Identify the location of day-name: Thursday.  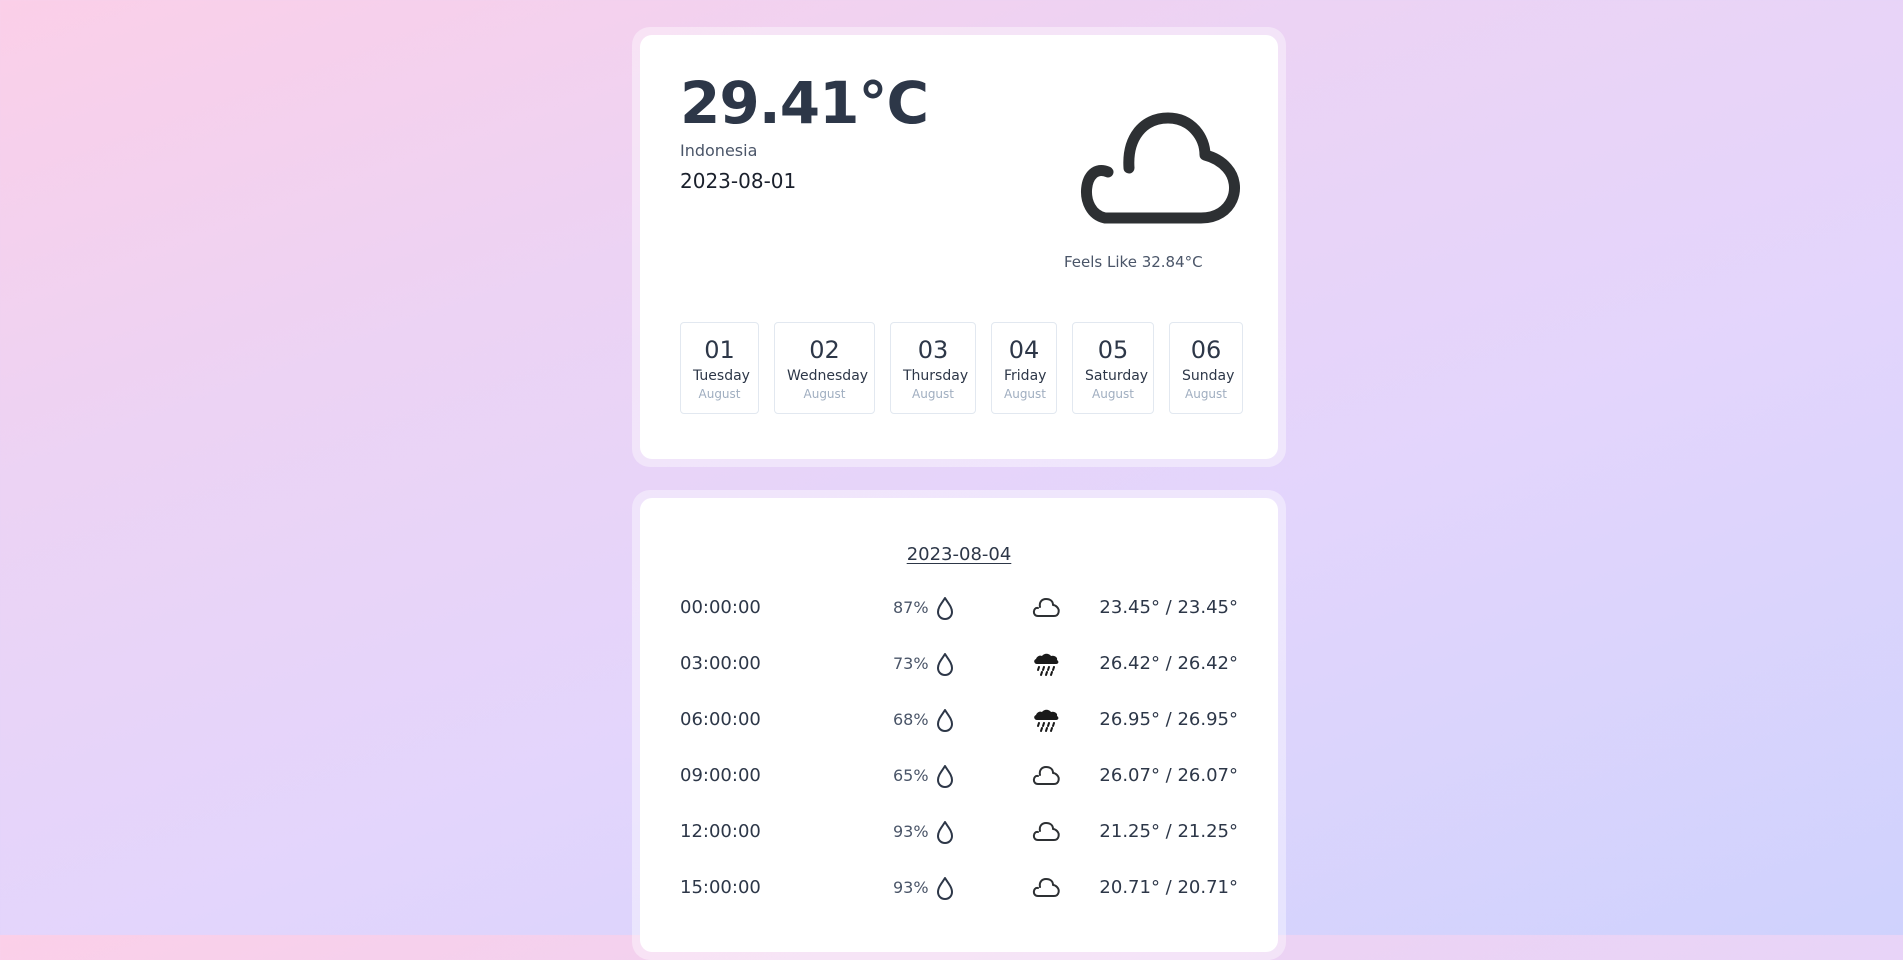
(936, 376).